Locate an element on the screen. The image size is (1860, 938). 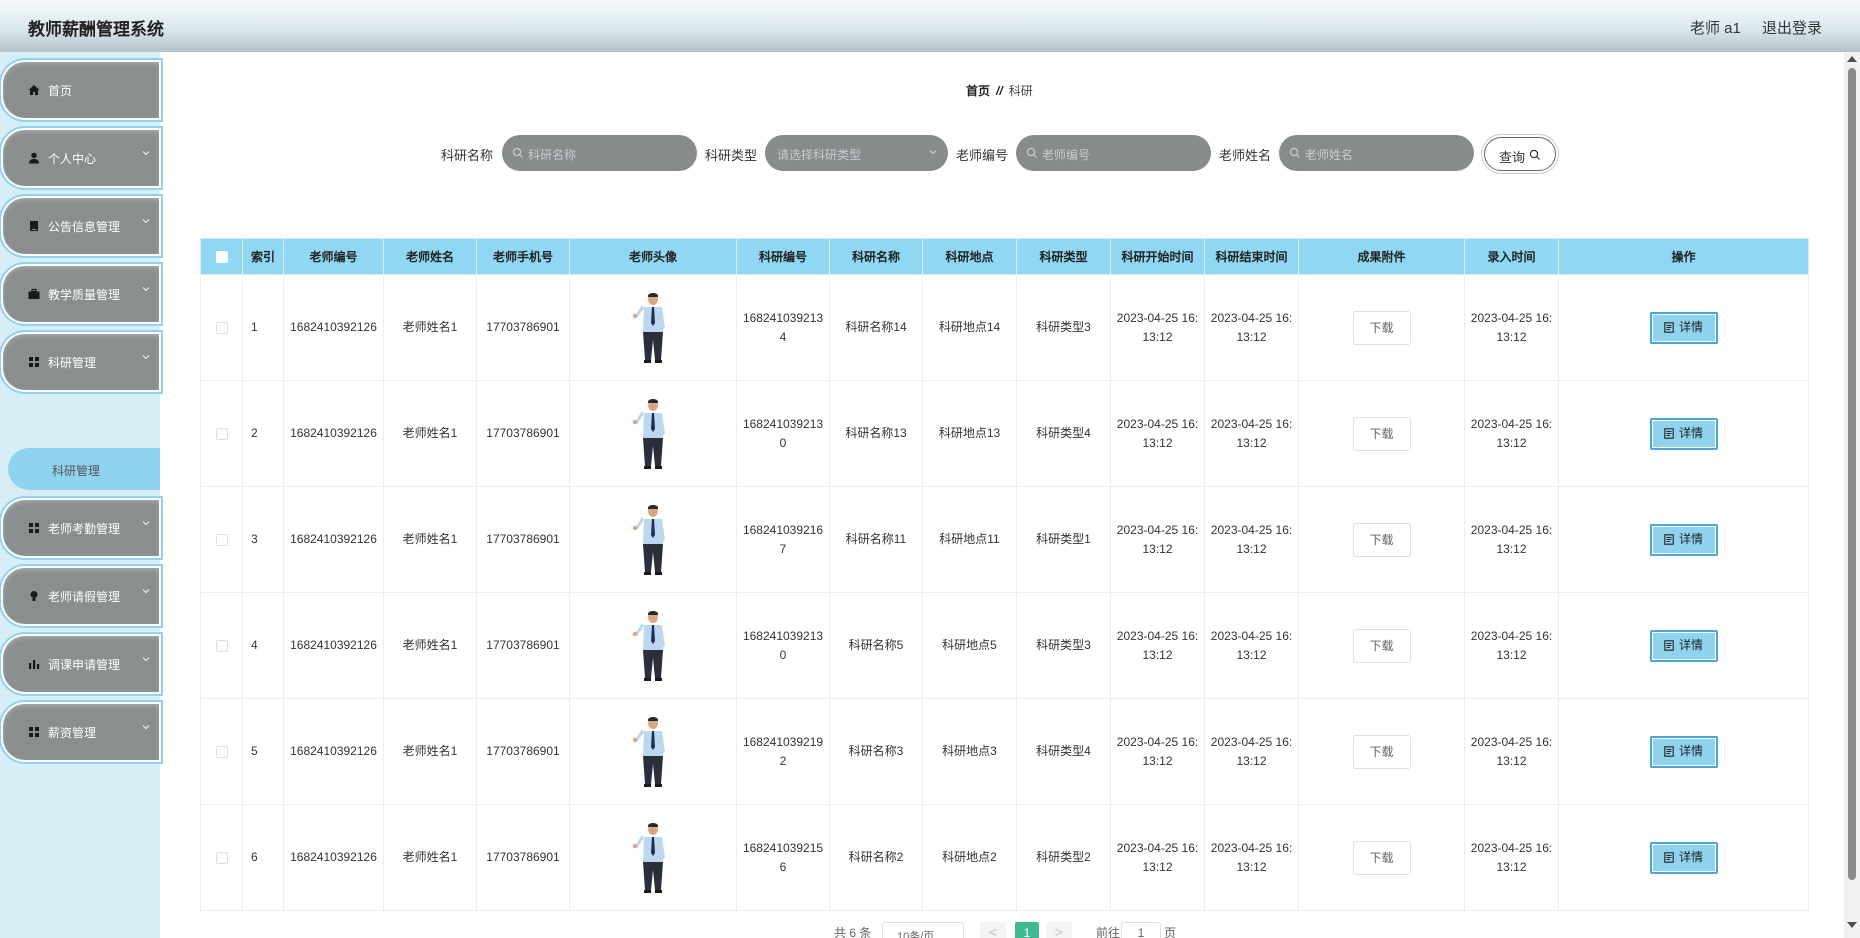
query-button-label: 查询 is located at coordinates (1512, 157).